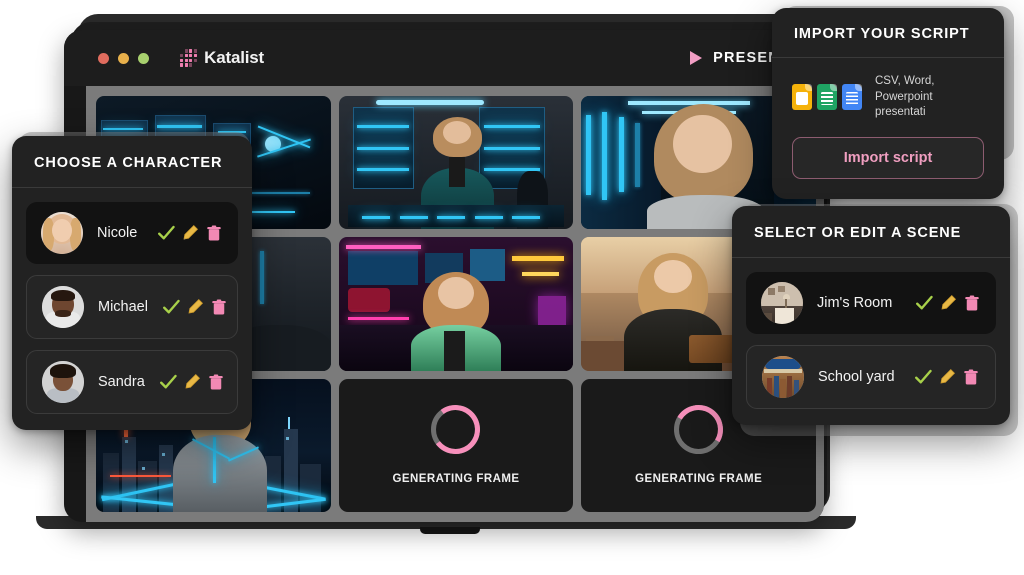  I want to click on character-panel-title: CHOOSE A CHARACTER, so click(132, 162).